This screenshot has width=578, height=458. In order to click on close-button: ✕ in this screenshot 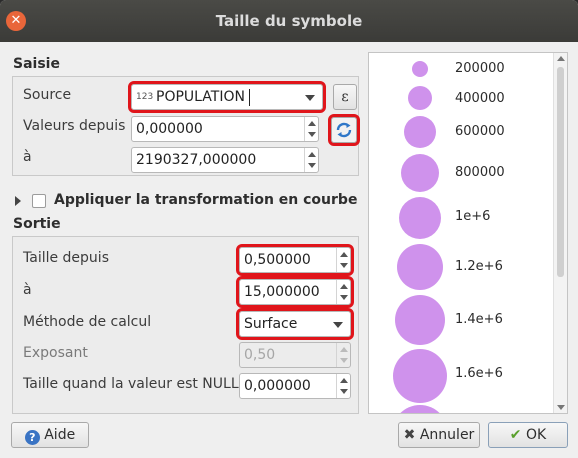, I will do `click(16, 21)`.